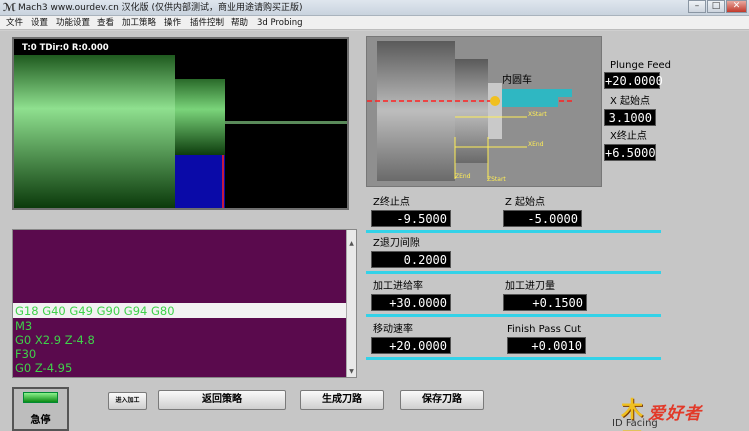 This screenshot has height=431, width=749. Describe the element at coordinates (633, 80) in the screenshot. I see `plunge-feed-field: +20.0000` at that location.